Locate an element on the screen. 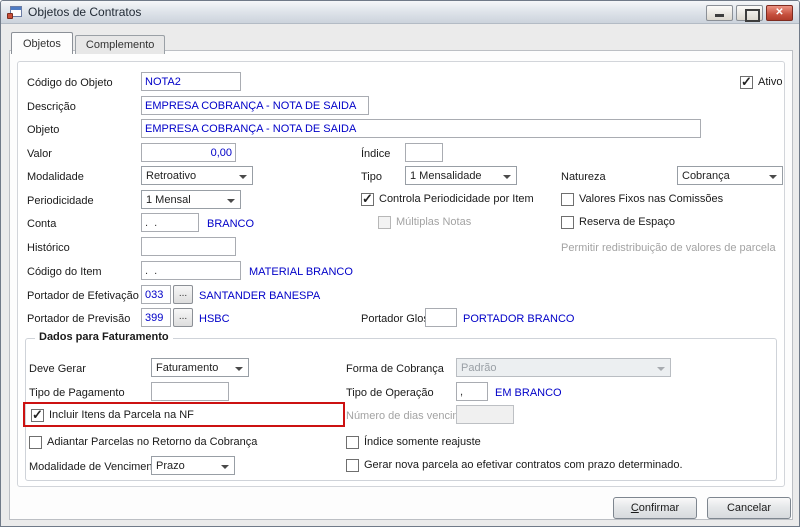 The width and height of the screenshot is (800, 527). multiplas-notas-checkbox: Múltiplas Notas is located at coordinates (424, 222).